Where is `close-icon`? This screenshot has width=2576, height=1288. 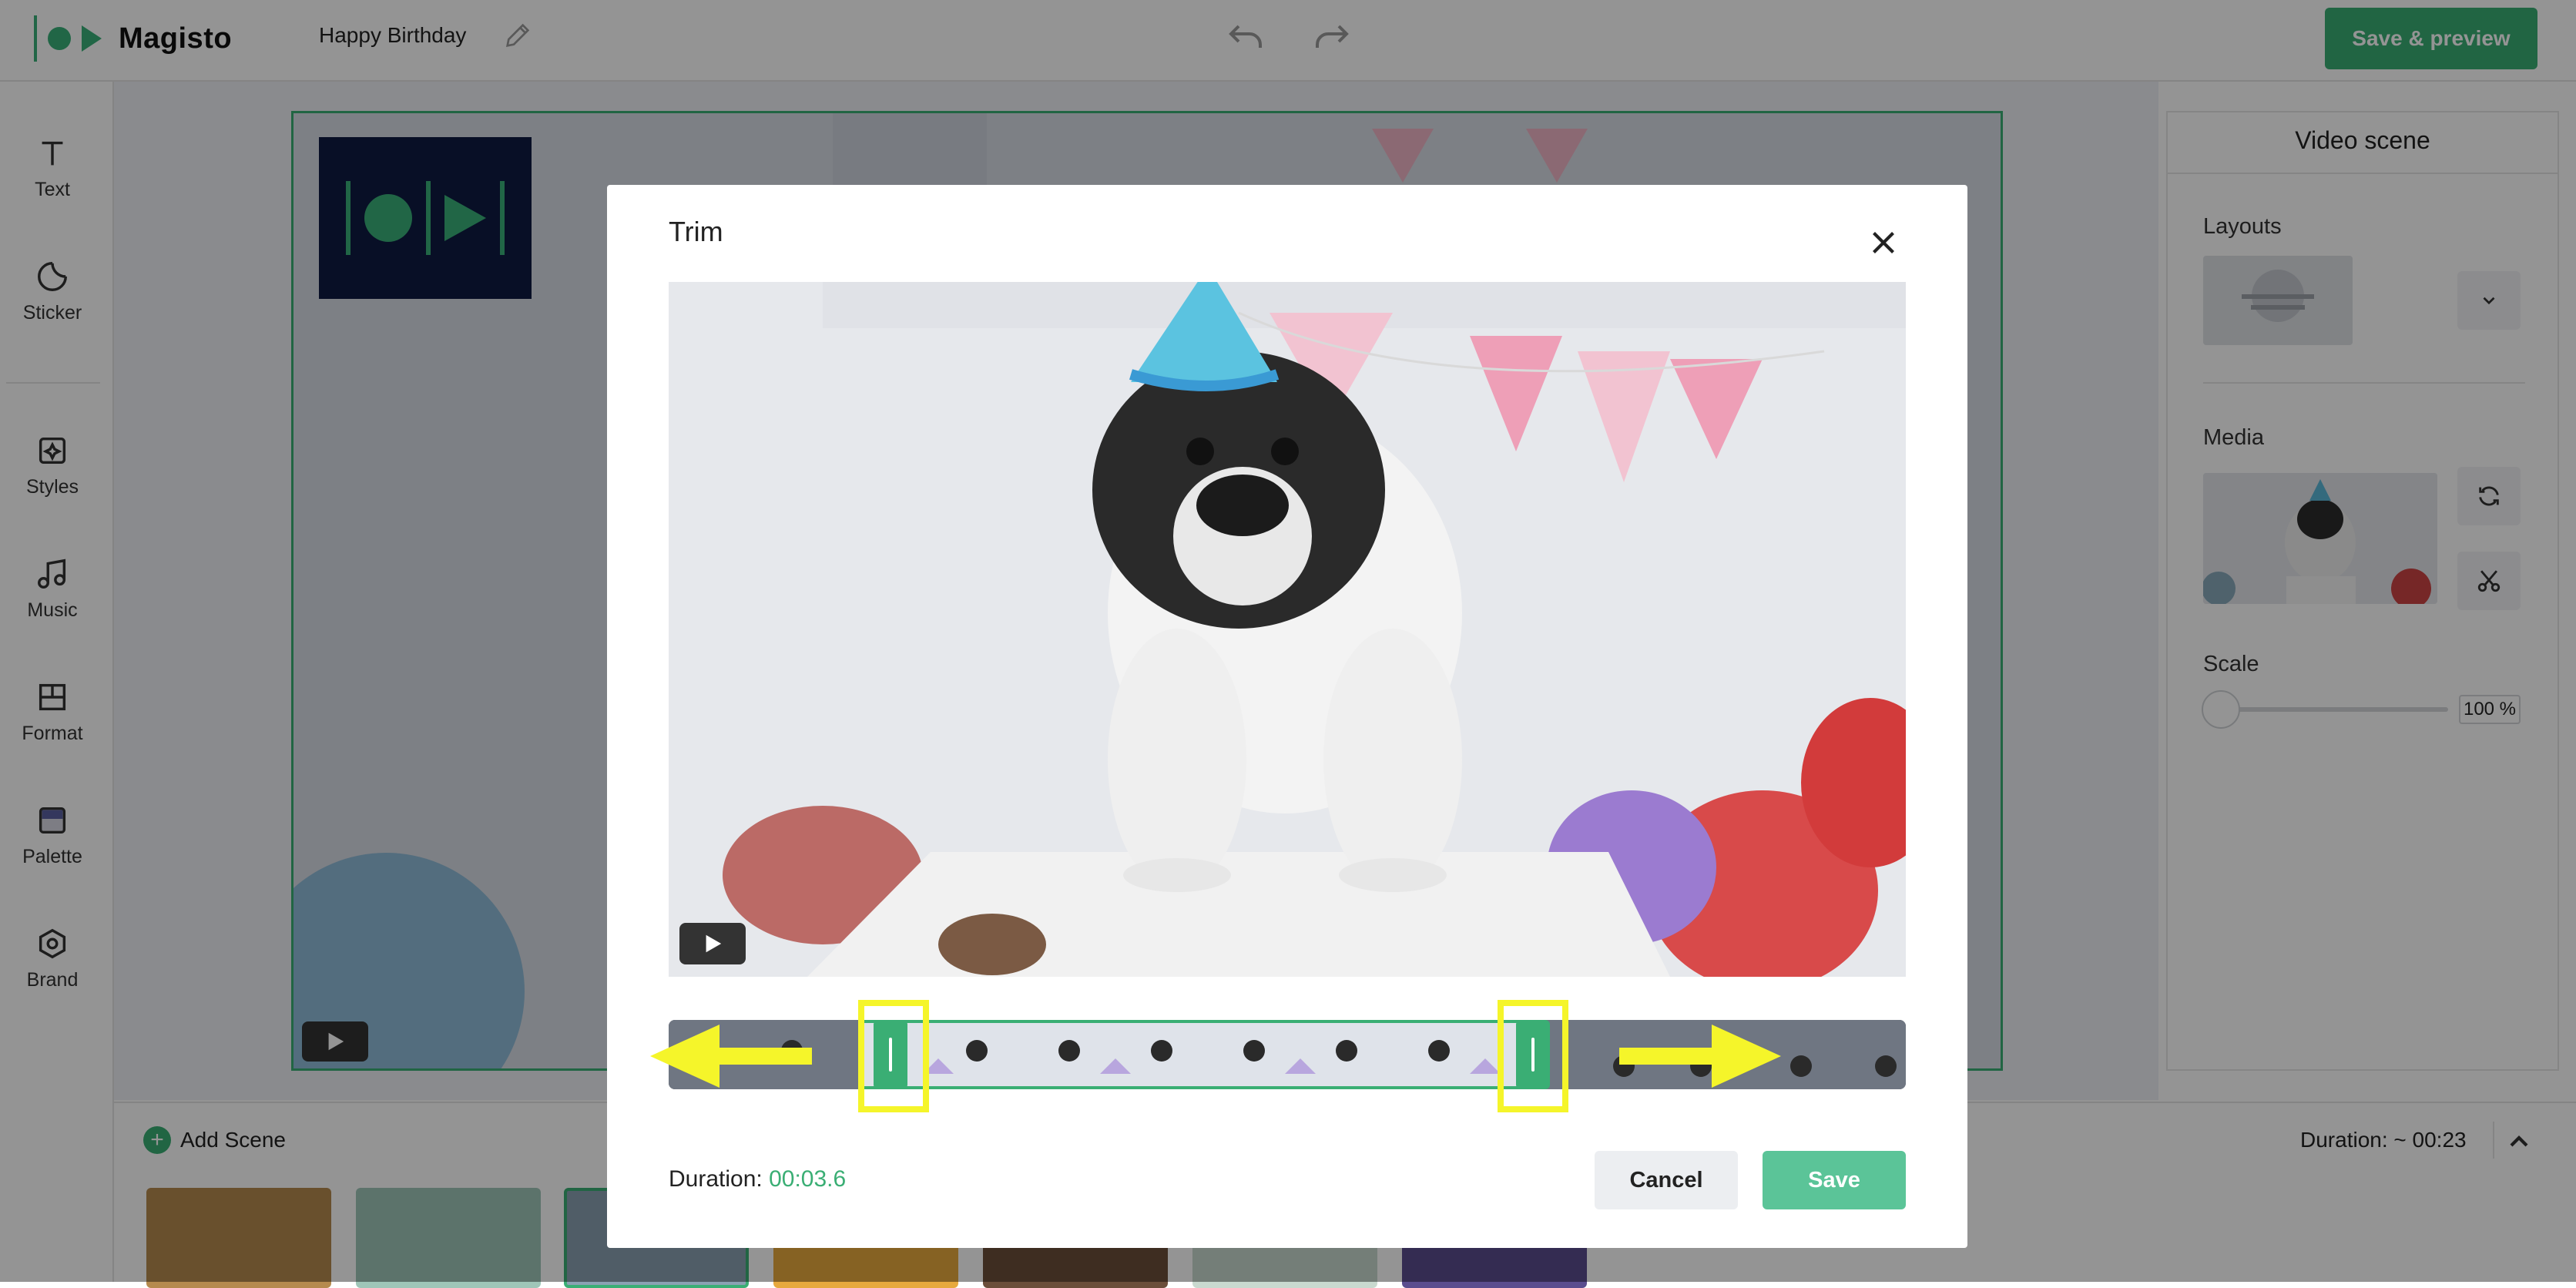 close-icon is located at coordinates (1883, 242).